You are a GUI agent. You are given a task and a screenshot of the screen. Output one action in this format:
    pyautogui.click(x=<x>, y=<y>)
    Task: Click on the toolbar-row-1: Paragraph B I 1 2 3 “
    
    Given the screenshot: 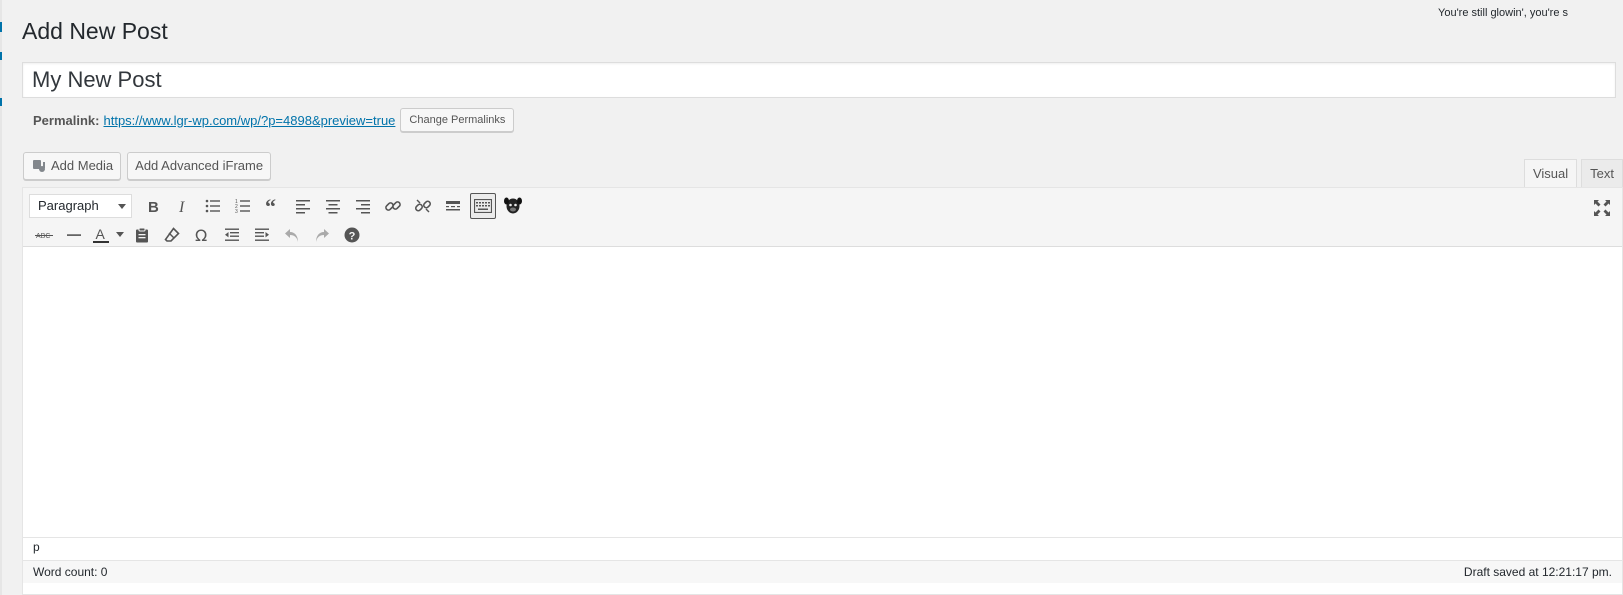 What is the action you would take?
    pyautogui.click(x=278, y=206)
    